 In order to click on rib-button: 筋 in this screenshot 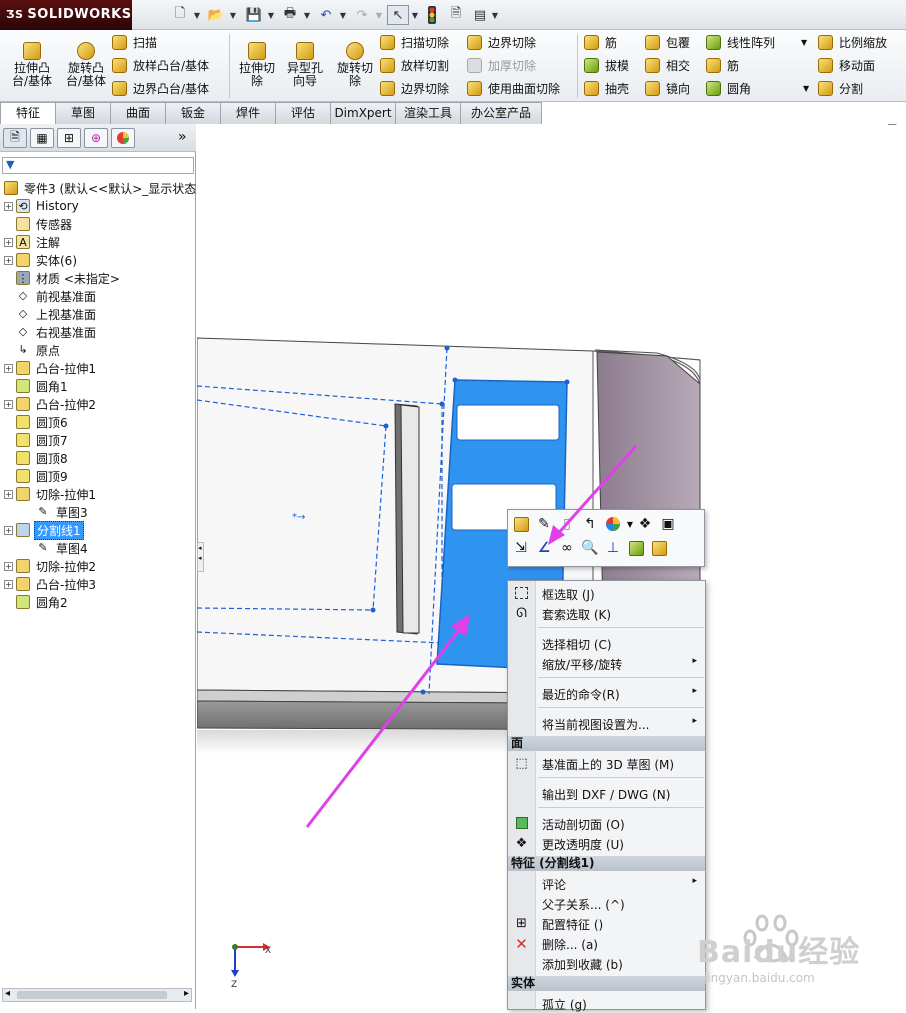, I will do `click(606, 42)`.